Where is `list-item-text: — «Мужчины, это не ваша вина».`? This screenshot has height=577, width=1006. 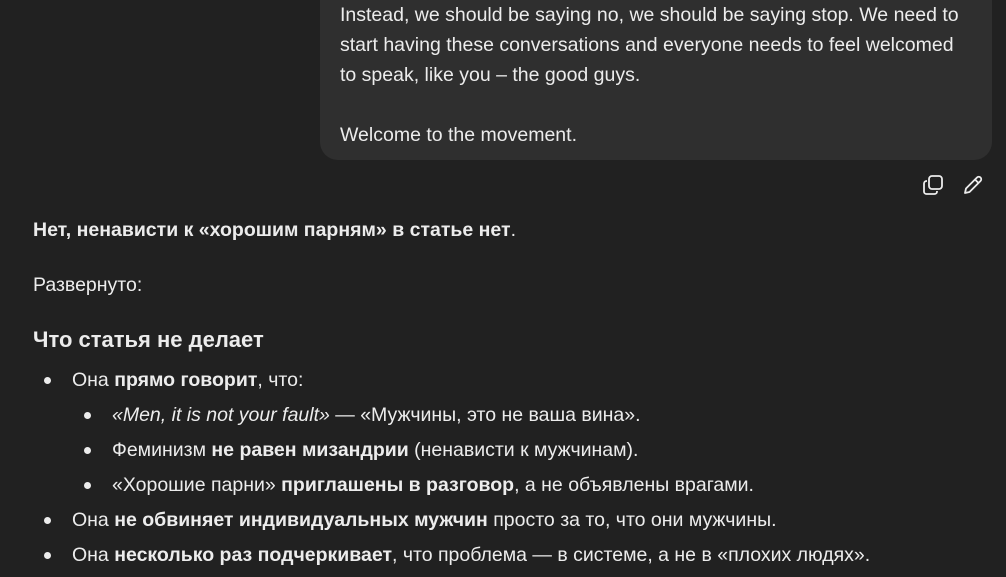 list-item-text: — «Мужчины, это не ваша вина». is located at coordinates (485, 415).